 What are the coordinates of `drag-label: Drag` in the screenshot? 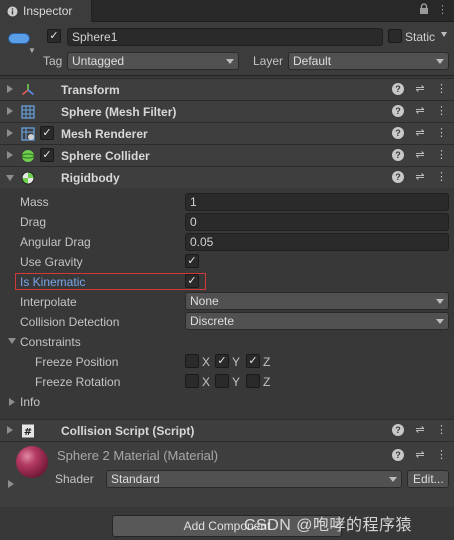 It's located at (33, 222).